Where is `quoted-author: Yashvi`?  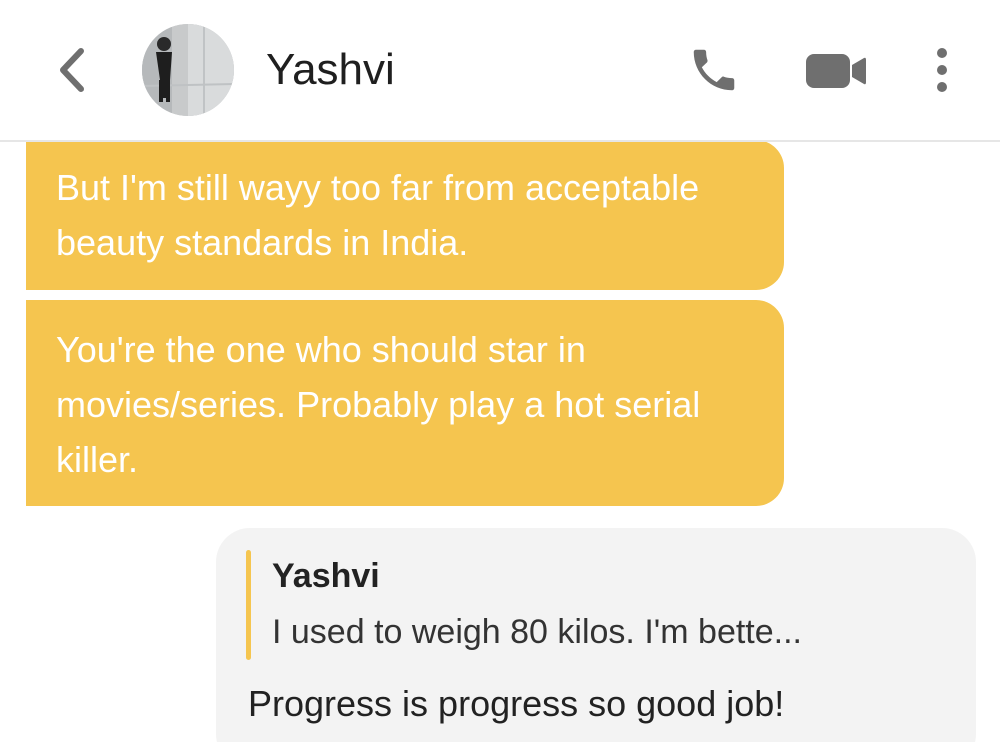 quoted-author: Yashvi is located at coordinates (326, 576).